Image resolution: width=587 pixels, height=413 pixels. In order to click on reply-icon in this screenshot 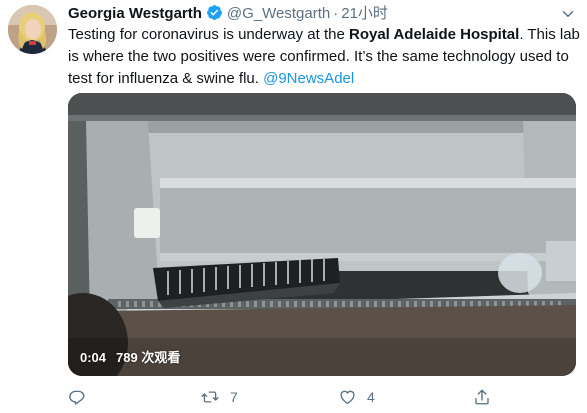, I will do `click(77, 397)`.